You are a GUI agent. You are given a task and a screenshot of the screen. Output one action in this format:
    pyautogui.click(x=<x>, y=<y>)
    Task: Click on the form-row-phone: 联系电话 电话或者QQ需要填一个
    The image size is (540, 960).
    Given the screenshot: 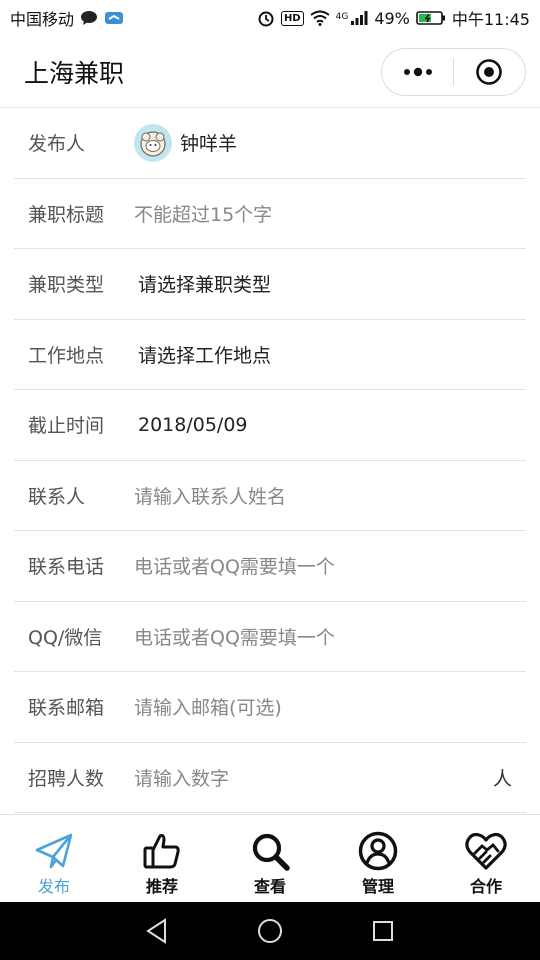 What is the action you would take?
    pyautogui.click(x=270, y=566)
    